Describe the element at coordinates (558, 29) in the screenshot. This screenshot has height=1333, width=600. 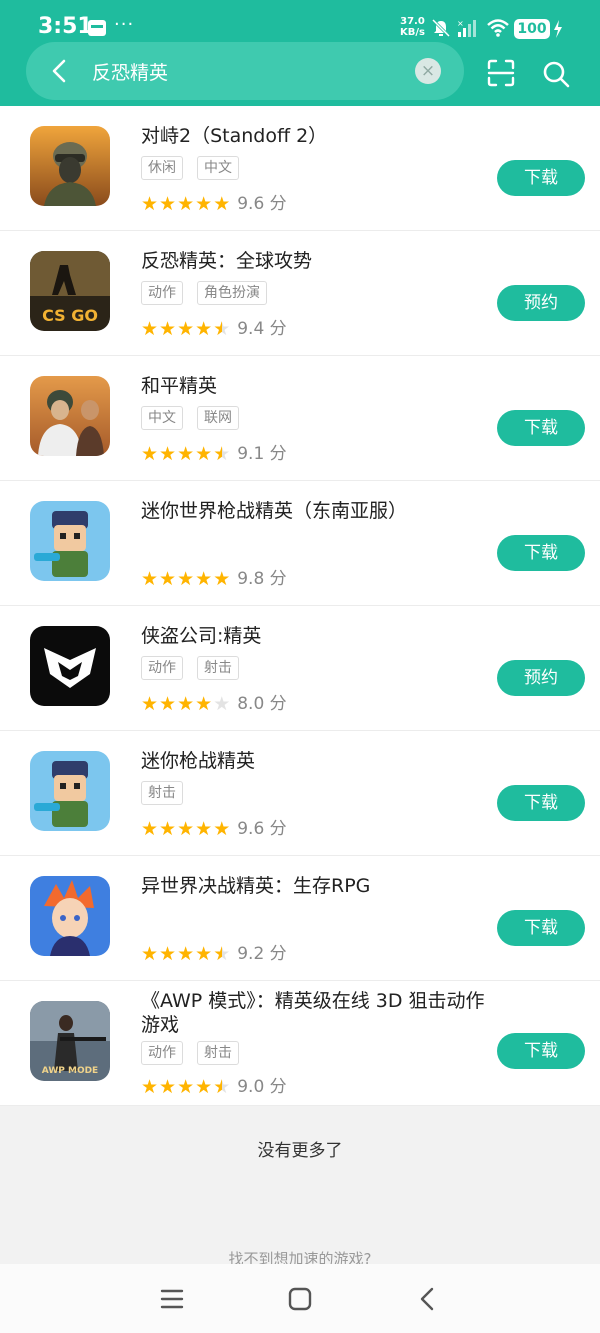
I see `charging-icon` at that location.